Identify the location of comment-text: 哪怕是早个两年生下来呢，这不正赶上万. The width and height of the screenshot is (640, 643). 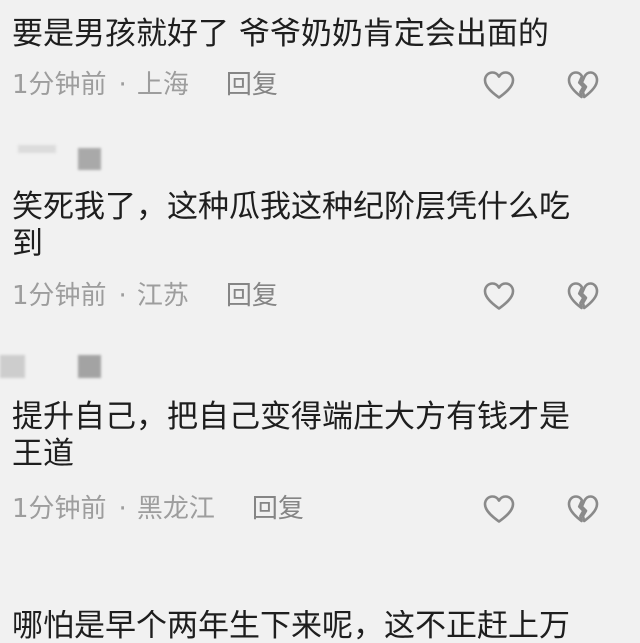
(291, 626).